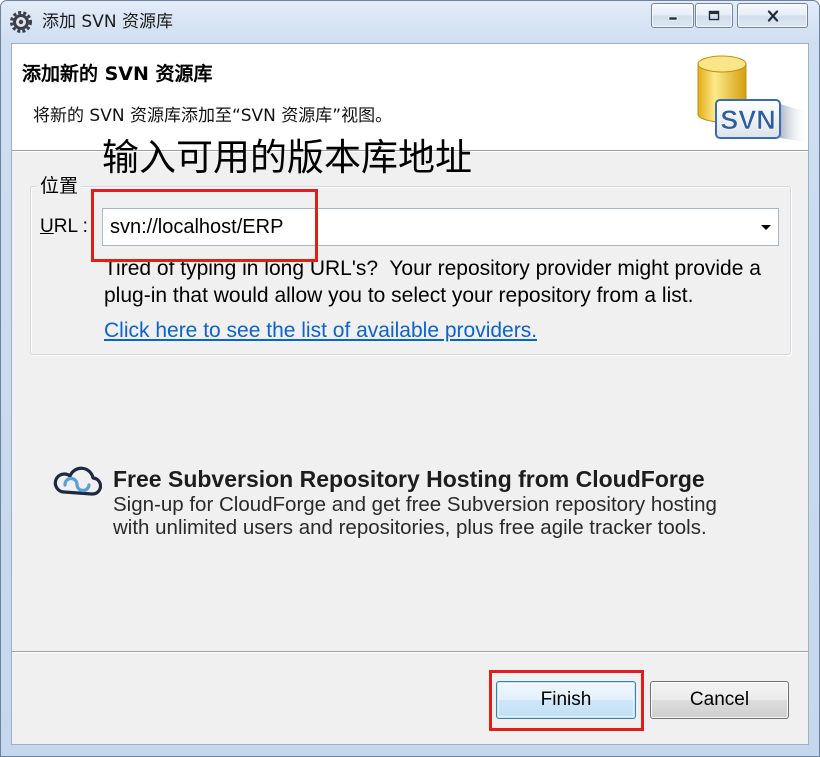  Describe the element at coordinates (21, 22) in the screenshot. I see `eclipse-icon` at that location.